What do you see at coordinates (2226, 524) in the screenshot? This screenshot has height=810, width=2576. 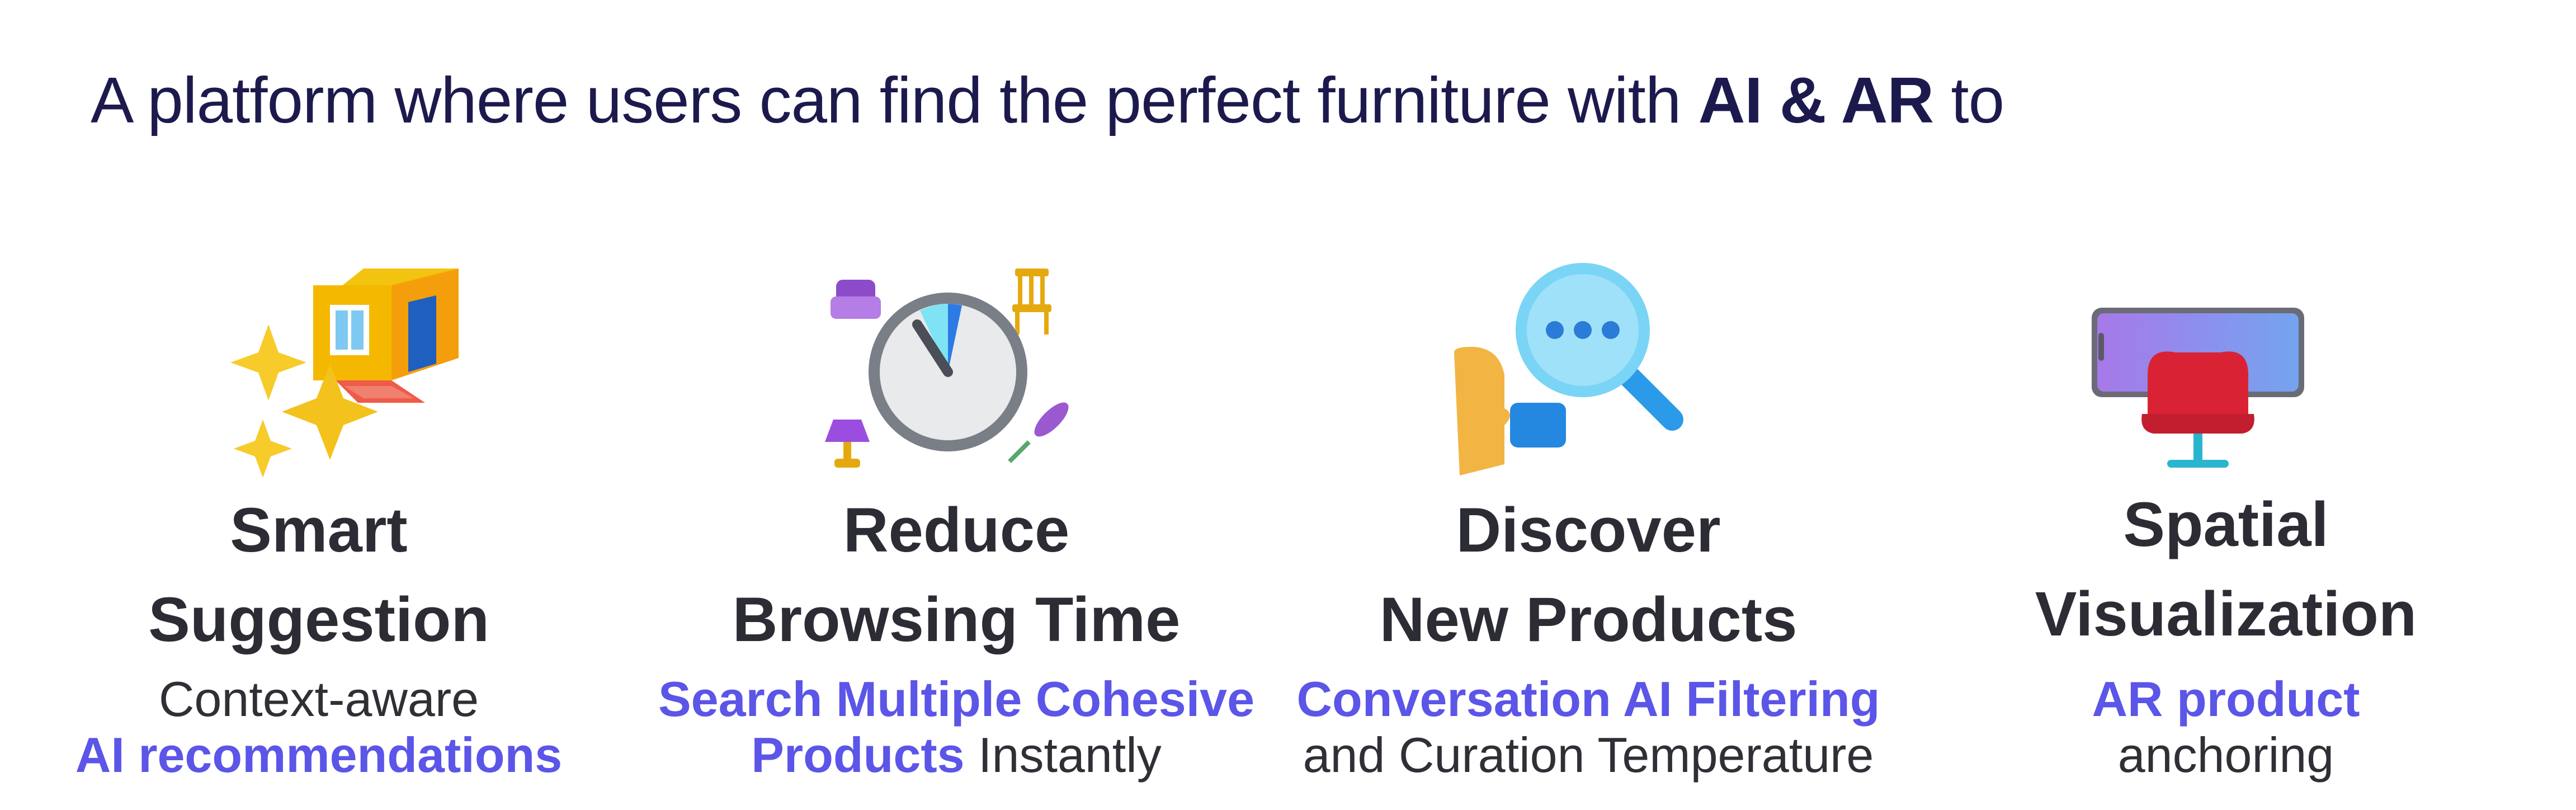 I see `feature-title-line1: Spatial` at bounding box center [2226, 524].